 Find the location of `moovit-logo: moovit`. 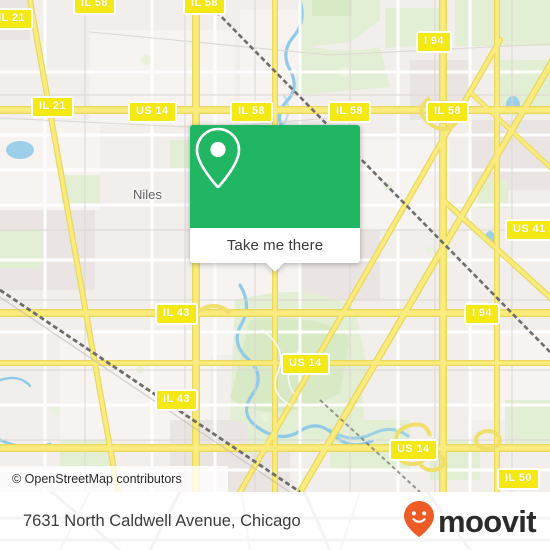

moovit-logo: moovit is located at coordinates (470, 521).